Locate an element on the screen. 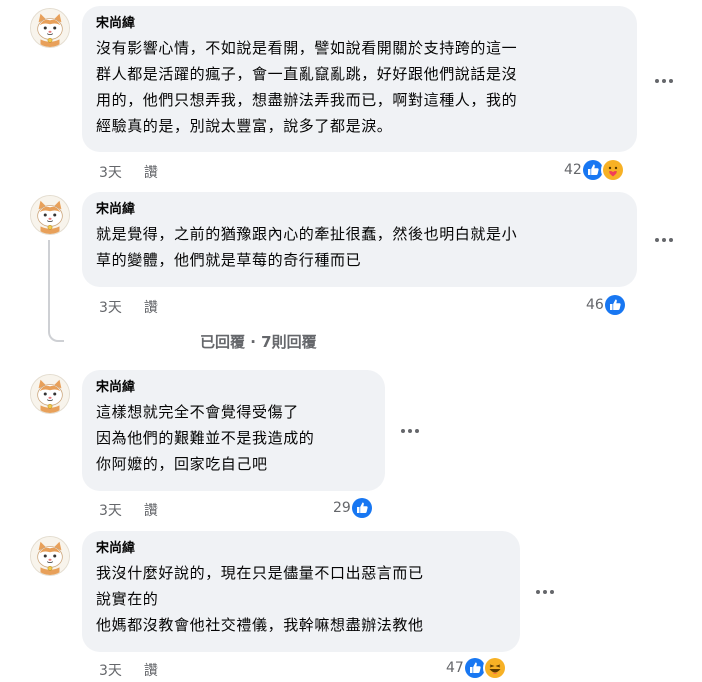  comment-text-line: 沒有影響心情，不如說是看開，譬如說看開關於支持跨的這一 is located at coordinates (307, 48).